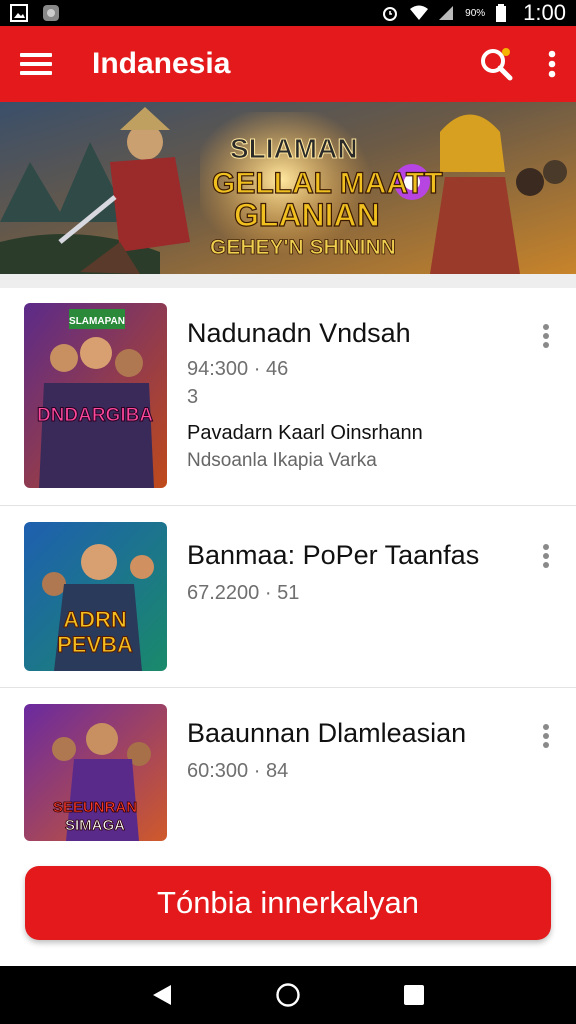 This screenshot has width=576, height=1024. Describe the element at coordinates (496, 64) in the screenshot. I see `search-icon` at that location.